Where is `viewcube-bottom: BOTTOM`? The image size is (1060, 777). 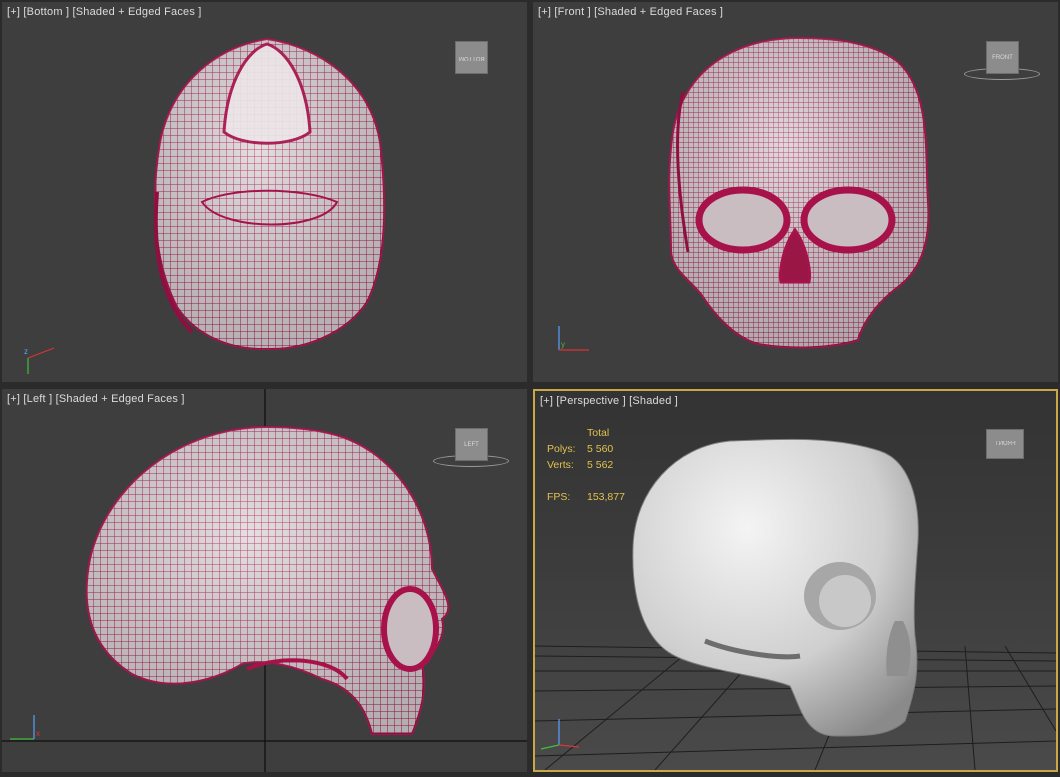
viewcube-bottom: BOTTOM is located at coordinates (471, 57).